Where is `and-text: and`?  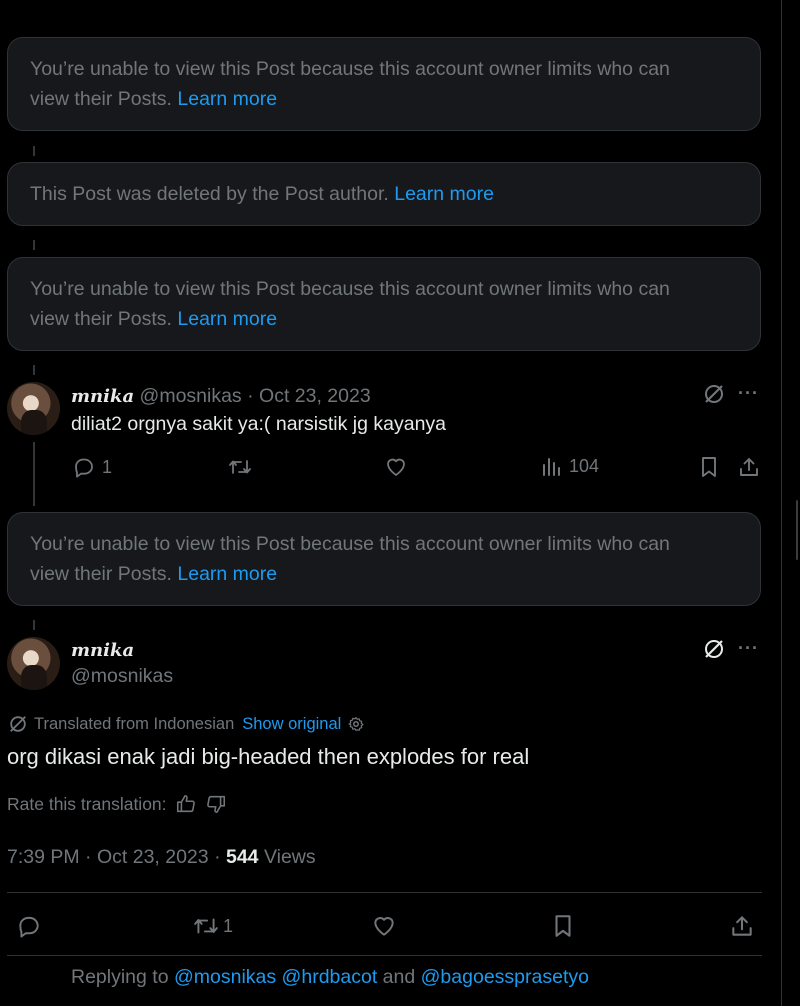 and-text: and is located at coordinates (399, 977).